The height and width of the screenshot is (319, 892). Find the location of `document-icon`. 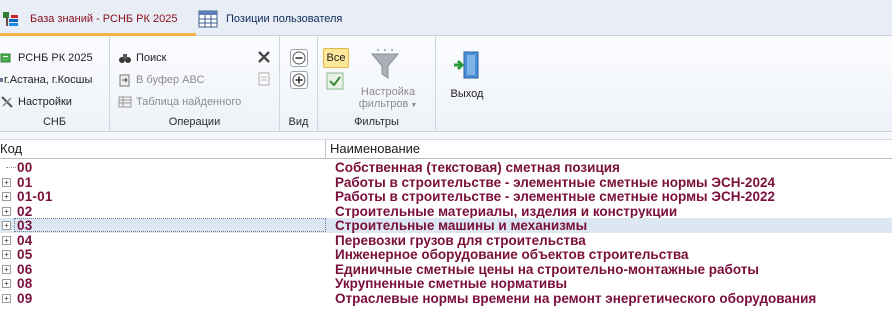

document-icon is located at coordinates (264, 79).